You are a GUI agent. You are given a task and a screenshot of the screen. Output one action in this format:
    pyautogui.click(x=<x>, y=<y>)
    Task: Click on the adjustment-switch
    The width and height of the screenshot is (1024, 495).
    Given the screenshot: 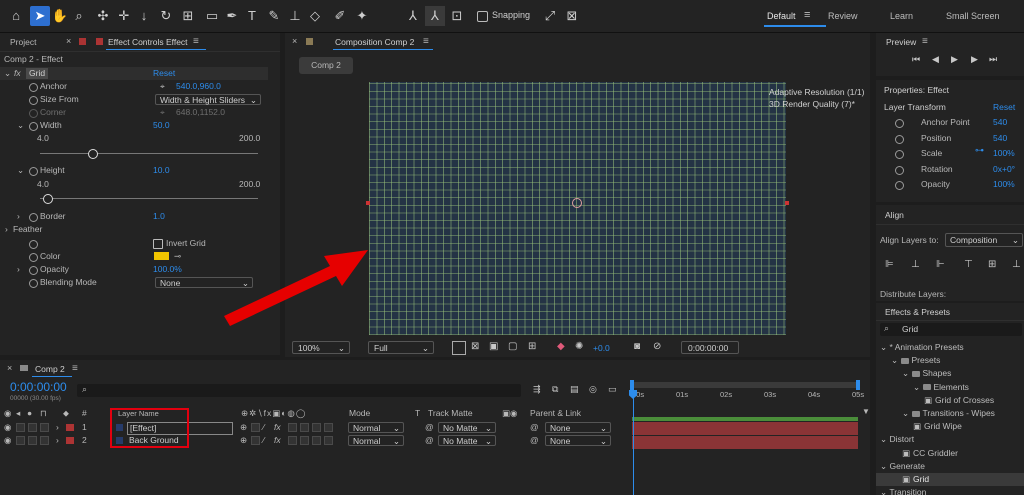 What is the action you would take?
    pyautogui.click(x=316, y=427)
    